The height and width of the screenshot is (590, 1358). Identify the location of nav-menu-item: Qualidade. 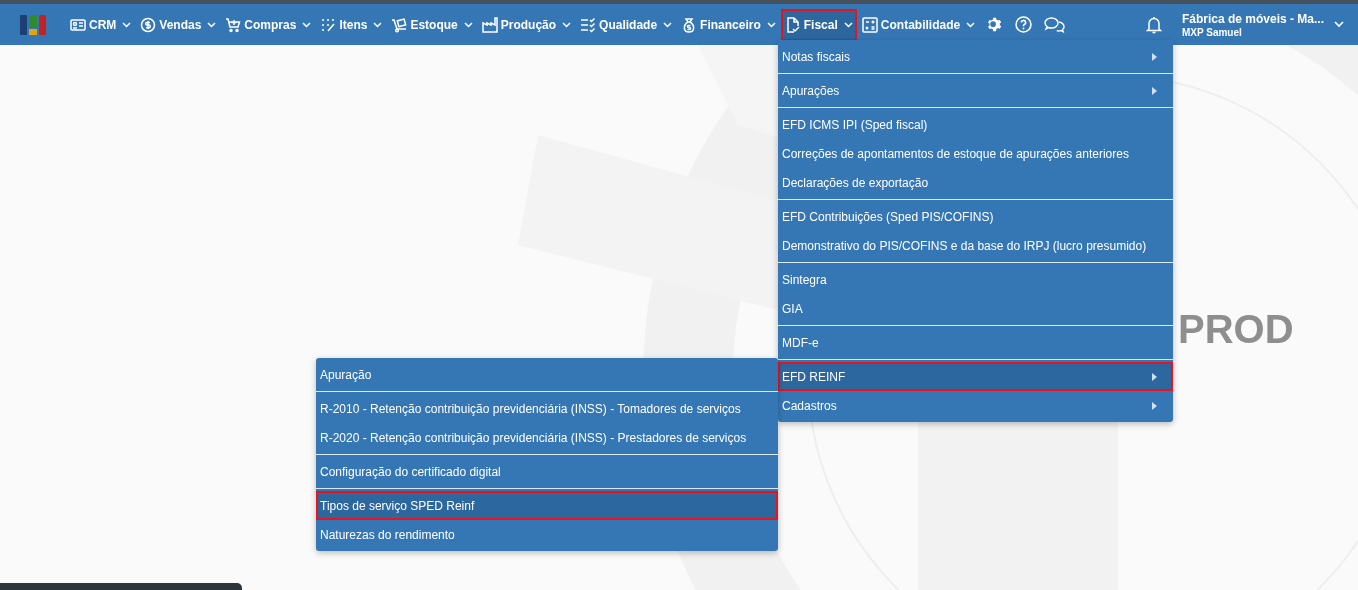
(626, 24).